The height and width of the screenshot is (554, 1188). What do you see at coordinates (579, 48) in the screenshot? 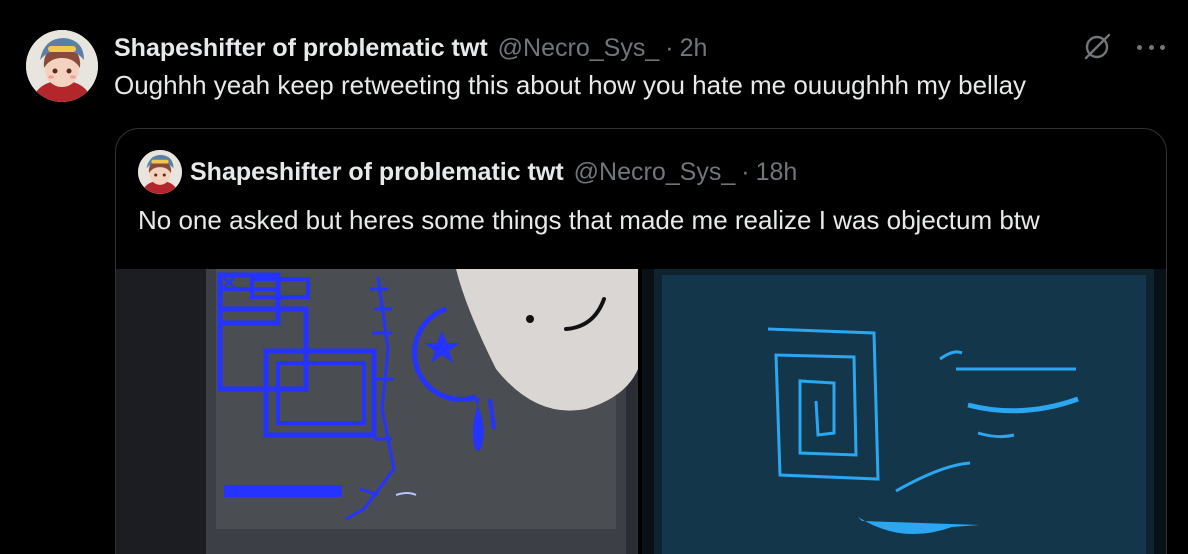
I see `author-handle: @Necro_Sys_` at bounding box center [579, 48].